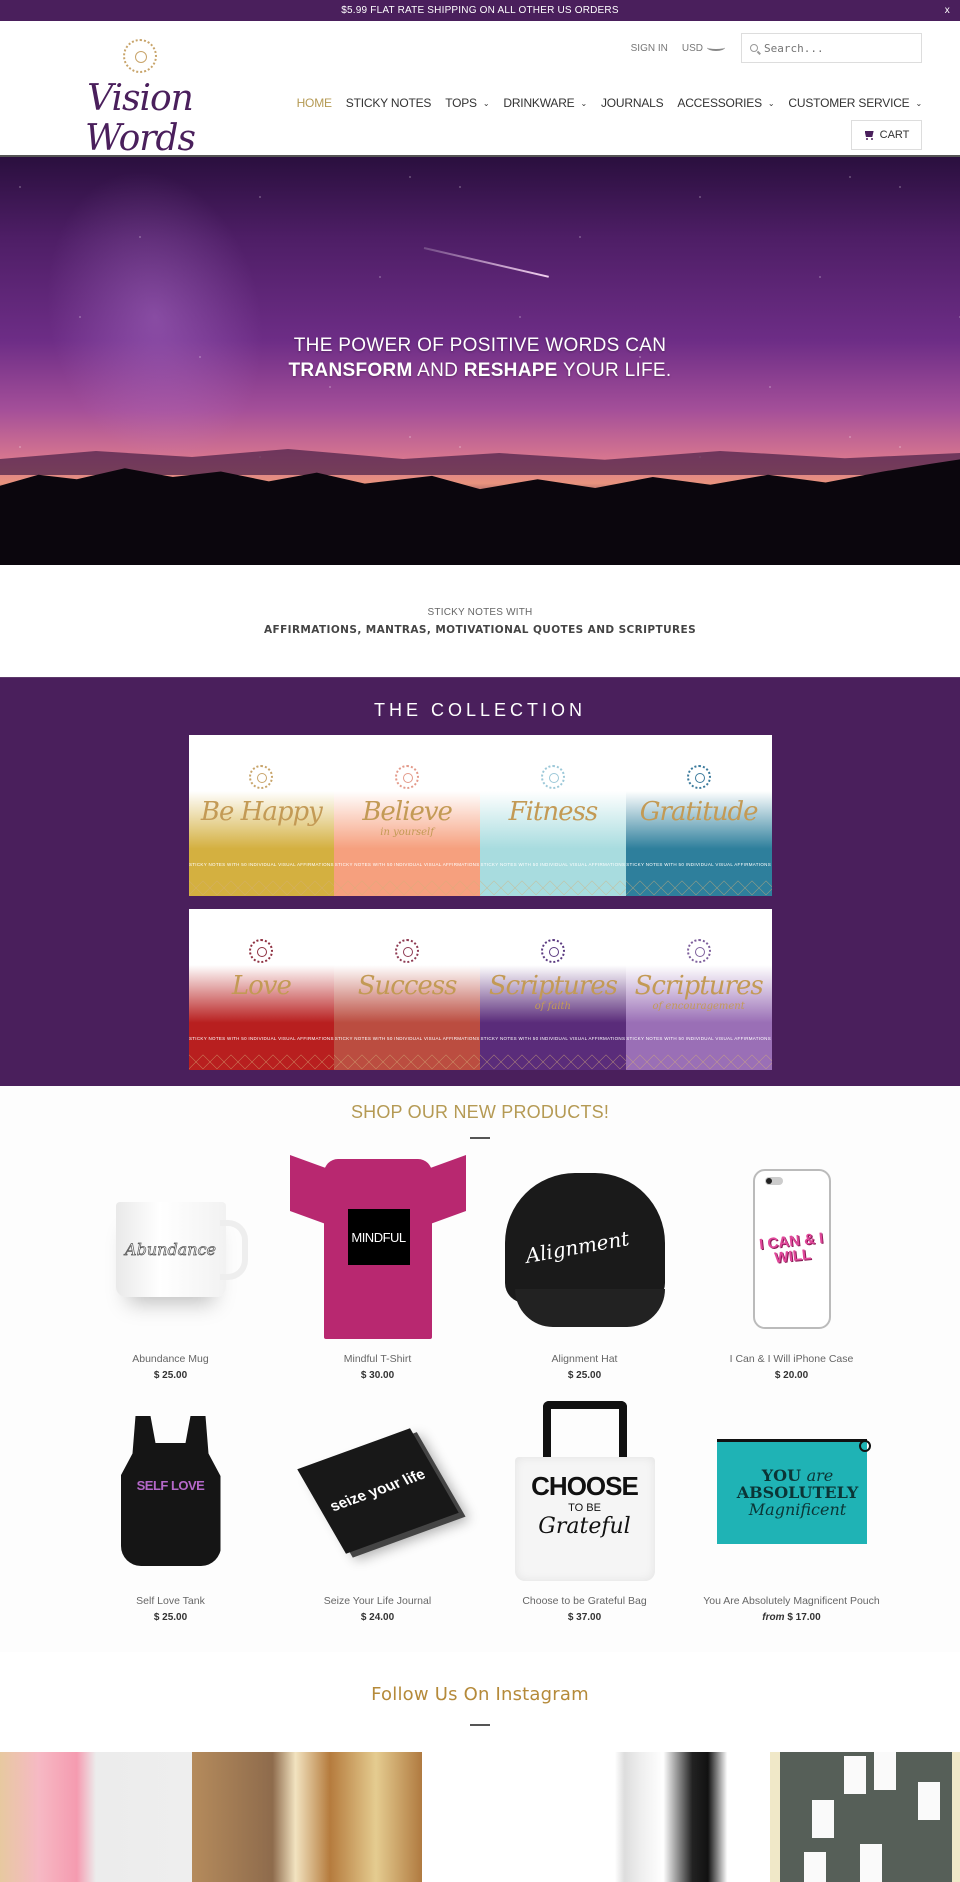 This screenshot has width=960, height=1882. Describe the element at coordinates (510, 370) in the screenshot. I see `hero-quote-bold-reshape: RESHAPE` at that location.